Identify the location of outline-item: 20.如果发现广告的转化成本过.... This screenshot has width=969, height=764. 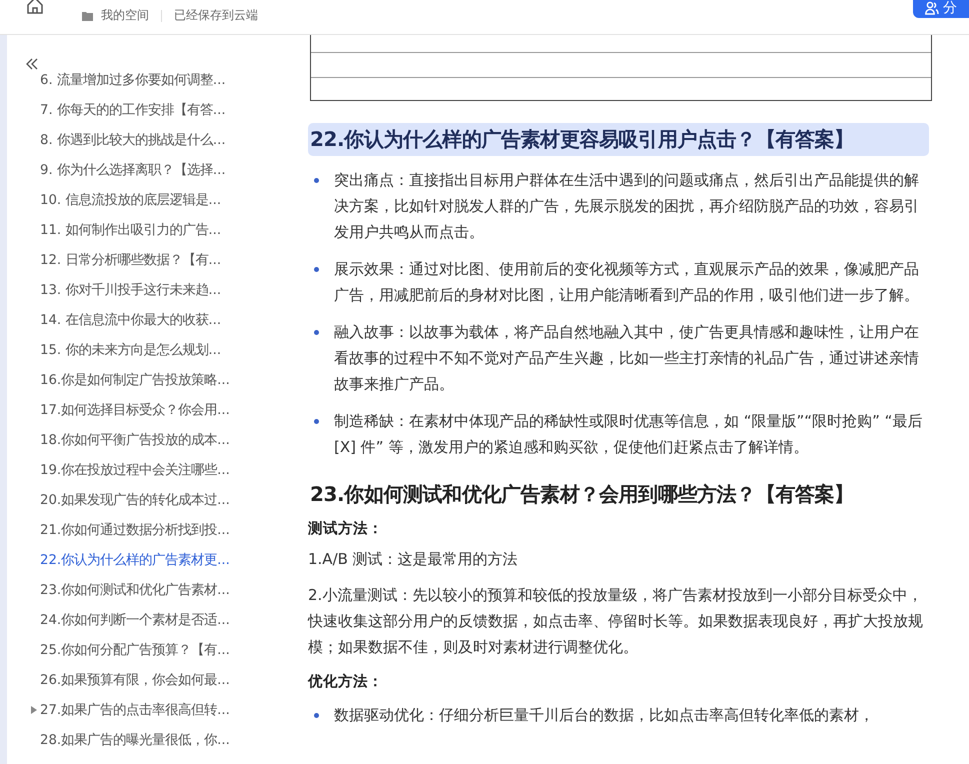
(153, 500).